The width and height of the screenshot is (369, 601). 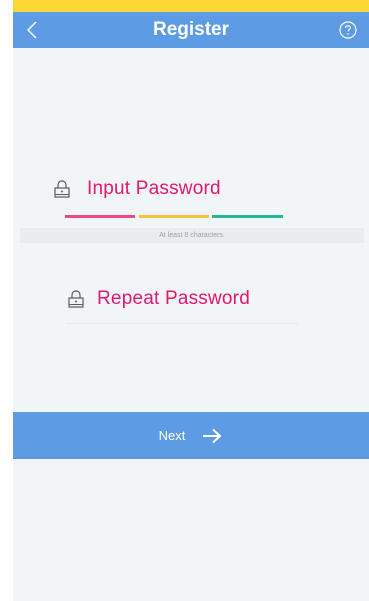 What do you see at coordinates (212, 435) in the screenshot?
I see `arrow-right-icon` at bounding box center [212, 435].